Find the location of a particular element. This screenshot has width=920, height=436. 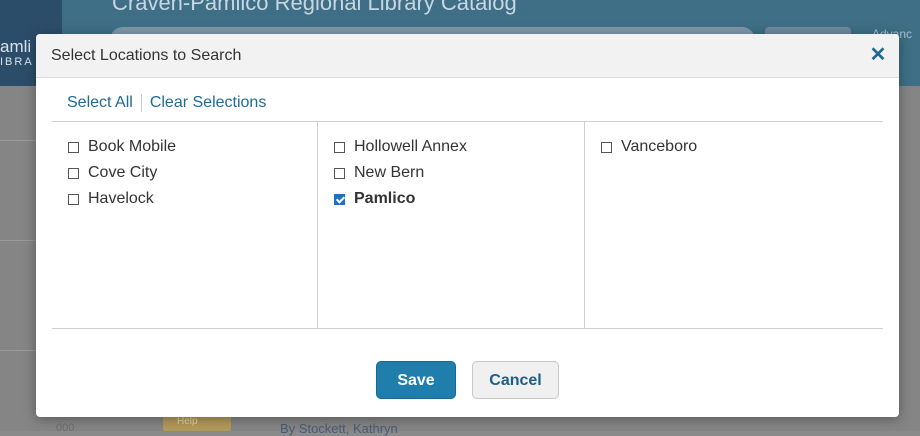

location-option-pamlico: Pamlico is located at coordinates (374, 199).